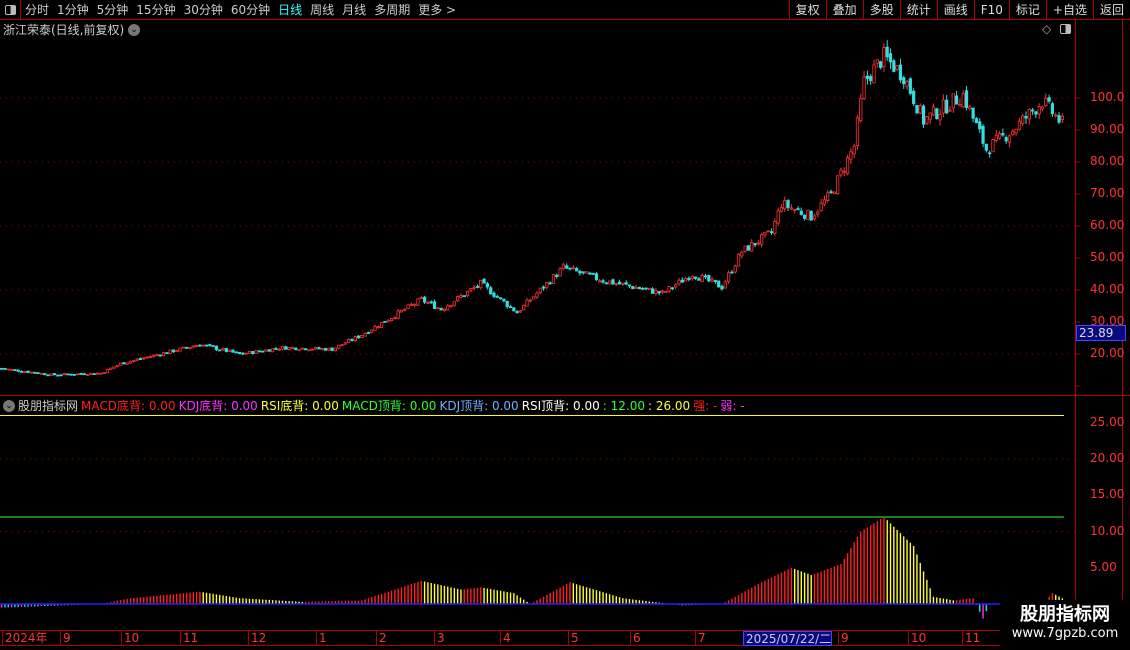 Image resolution: width=1130 pixels, height=650 pixels. What do you see at coordinates (290, 9) in the screenshot?
I see `tab-period-6: 日线` at bounding box center [290, 9].